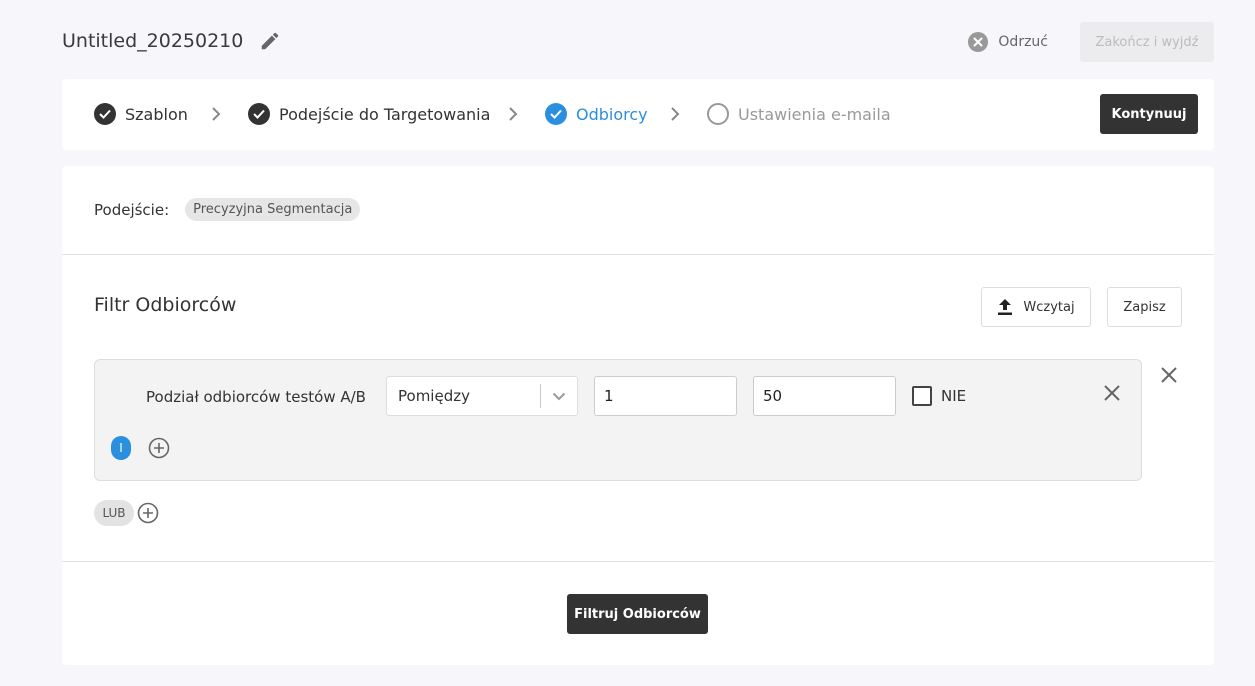 Image resolution: width=1255 pixels, height=686 pixels. What do you see at coordinates (132, 209) in the screenshot?
I see `approach-label: Podejście:` at bounding box center [132, 209].